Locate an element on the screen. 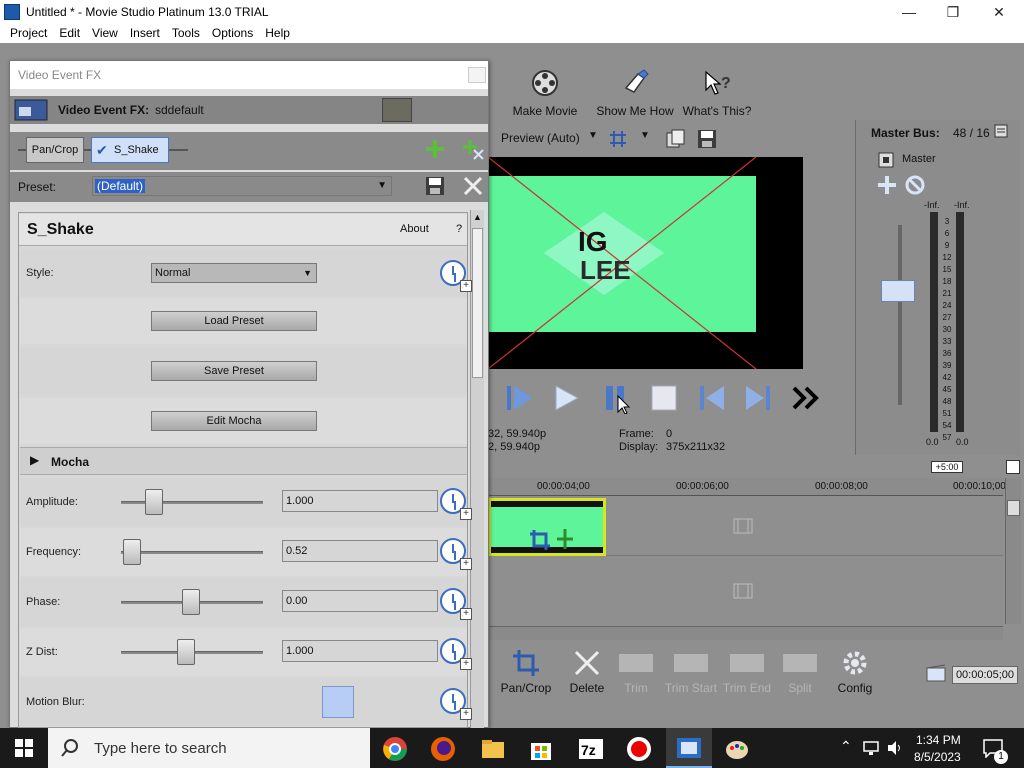  trim-end-tool-button: Trim End is located at coordinates (747, 671).